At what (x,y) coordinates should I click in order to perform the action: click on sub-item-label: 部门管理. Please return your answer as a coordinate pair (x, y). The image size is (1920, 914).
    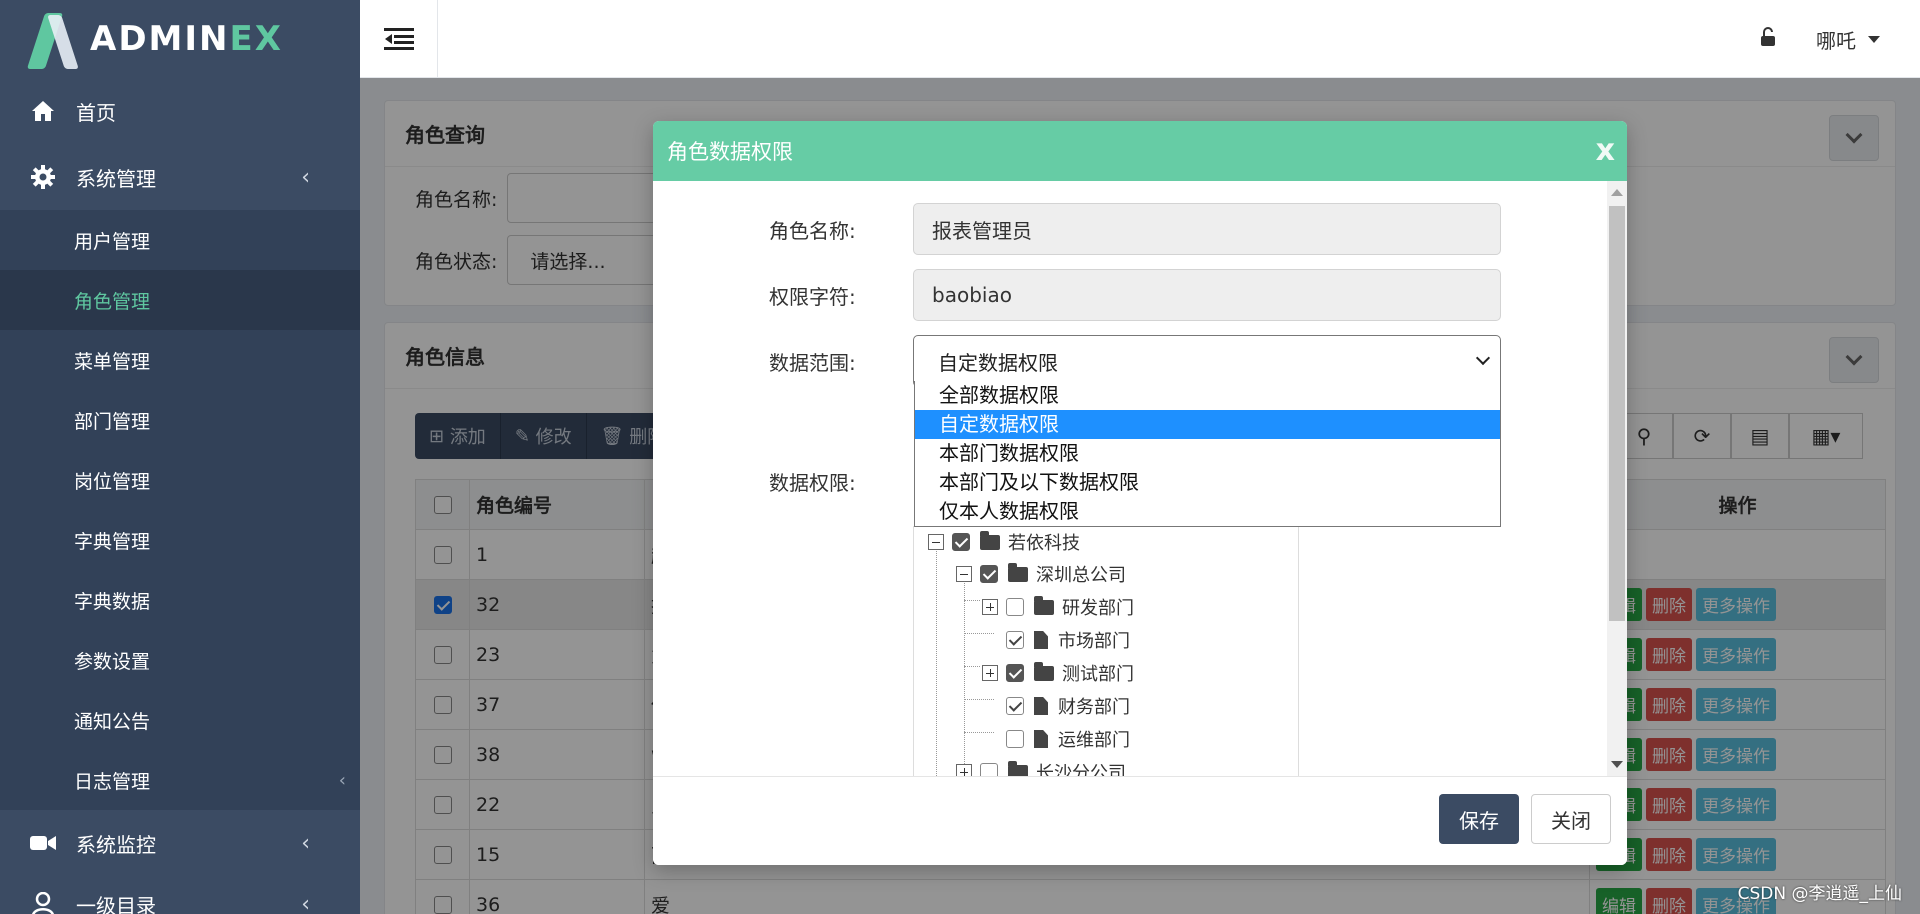
    Looking at the image, I should click on (112, 421).